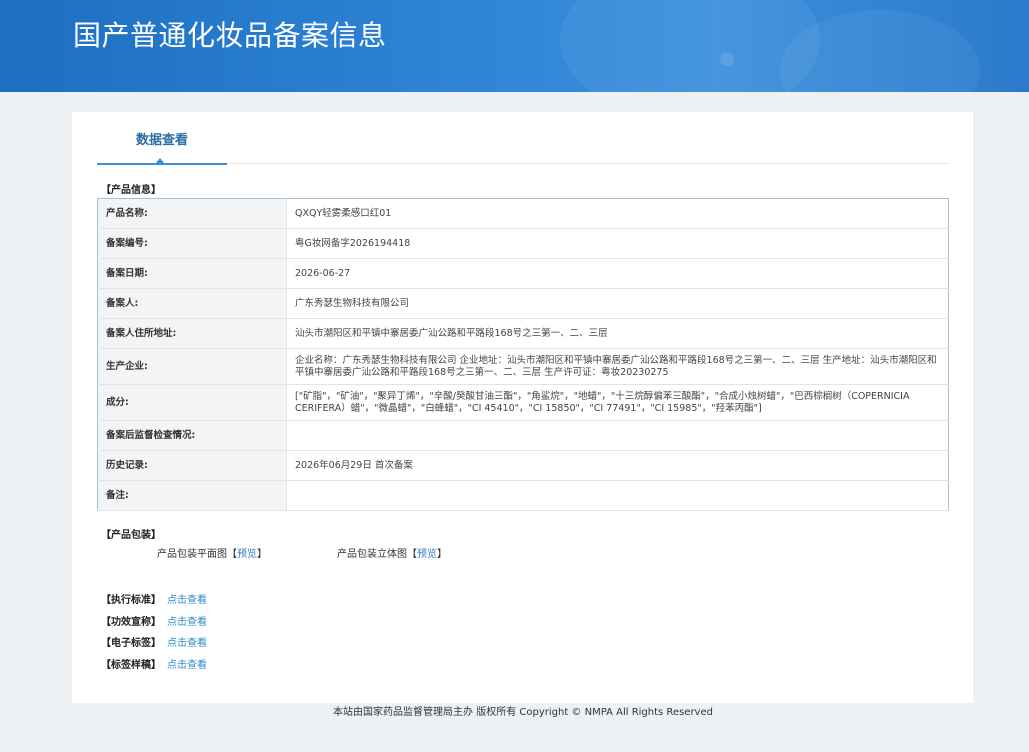 This screenshot has height=752, width=1029. Describe the element at coordinates (617, 303) in the screenshot. I see `row-value: 广东秀瑟生物科技有限公司` at that location.